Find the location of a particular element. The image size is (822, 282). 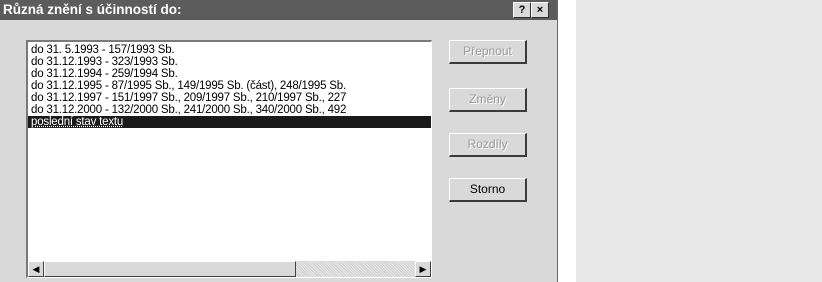

scroll-thumb is located at coordinates (170, 269).